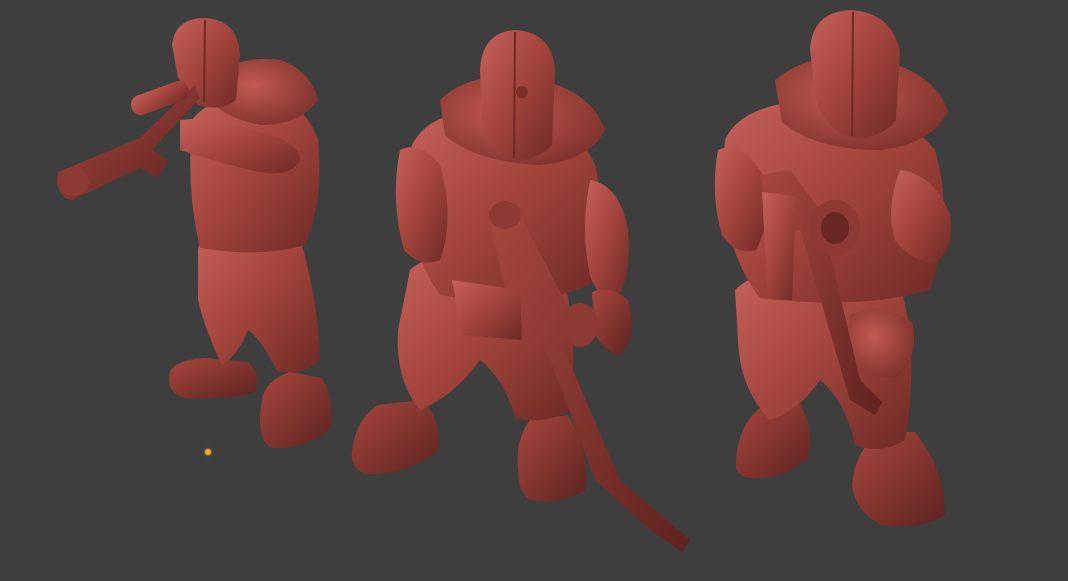 The width and height of the screenshot is (1068, 581). Describe the element at coordinates (487, 310) in the screenshot. I see `rifle-stock` at that location.